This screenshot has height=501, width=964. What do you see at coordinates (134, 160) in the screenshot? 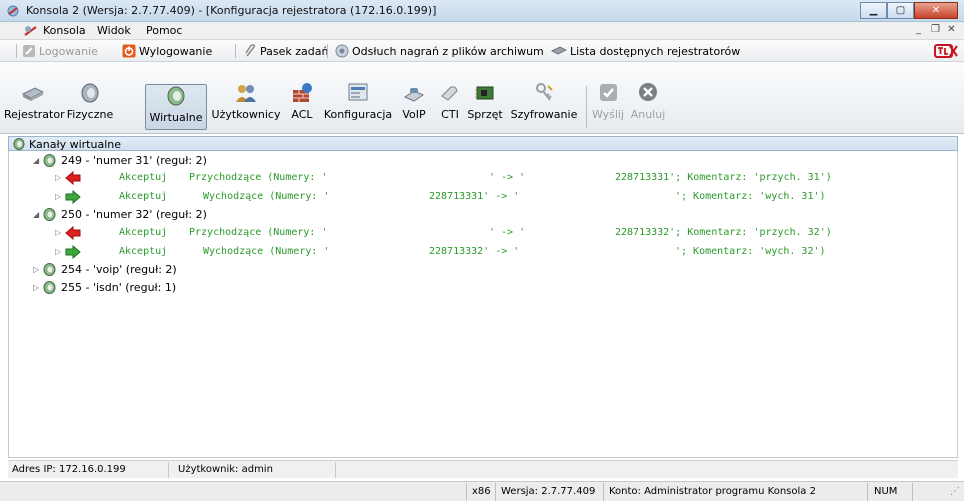
I see `tree-node-label: 249 - 'numer 31' (reguł: 2)` at bounding box center [134, 160].